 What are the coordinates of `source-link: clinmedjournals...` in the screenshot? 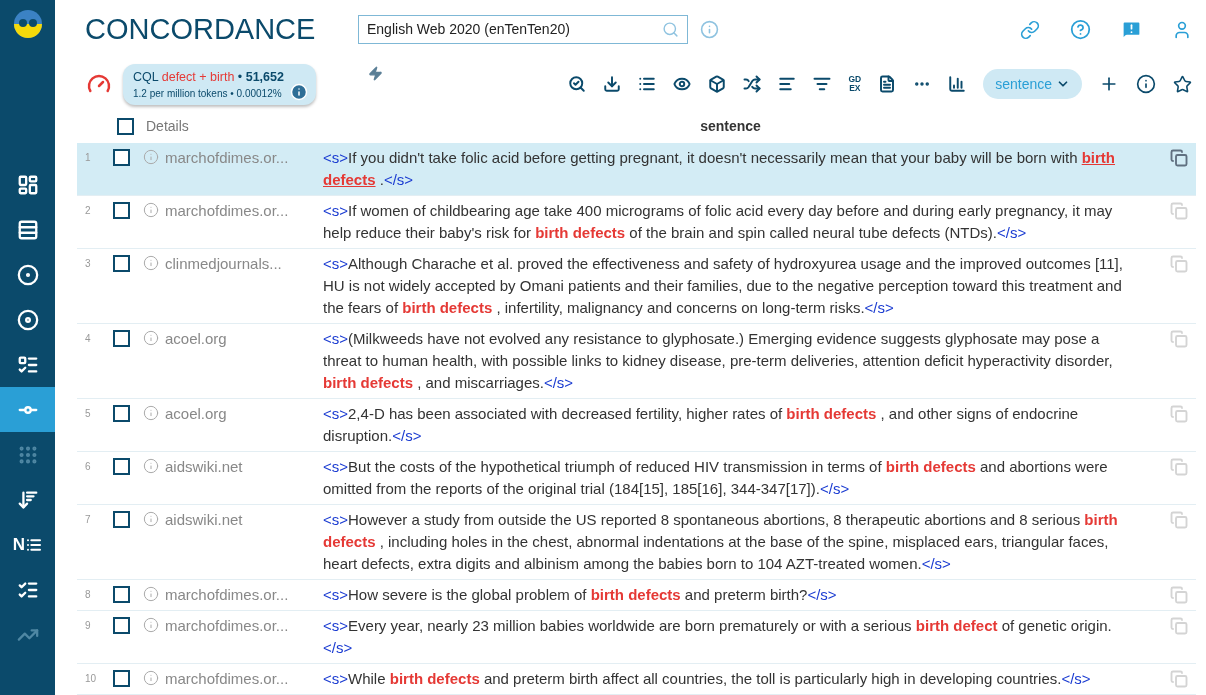 It's located at (244, 264).